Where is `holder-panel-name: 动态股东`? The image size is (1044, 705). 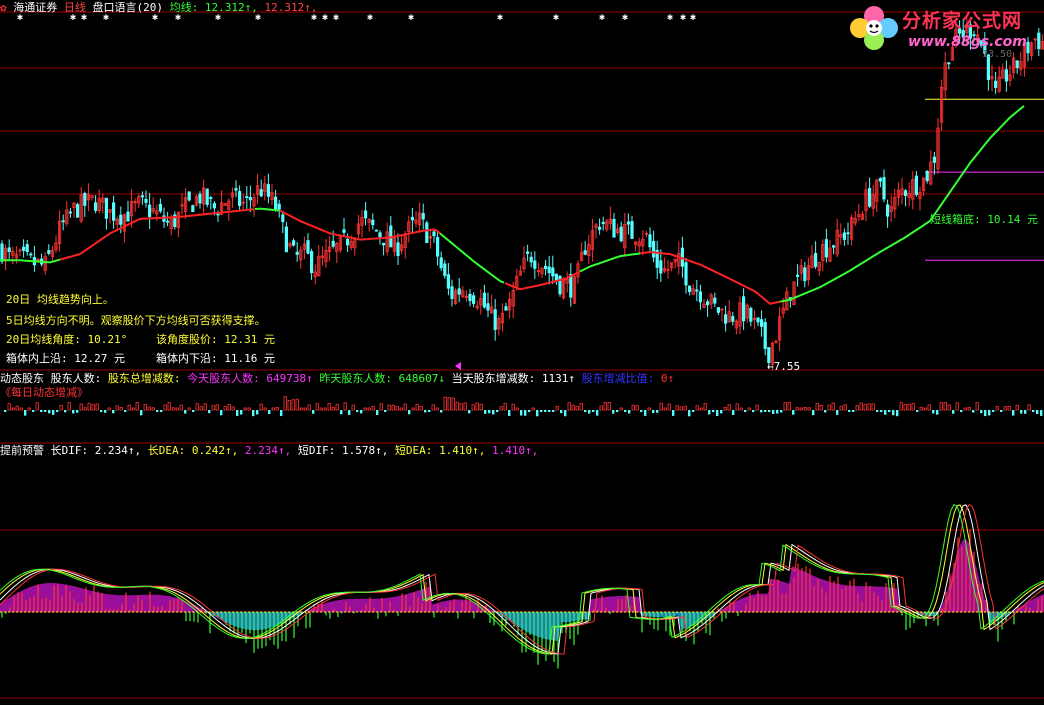 holder-panel-name: 动态股东 is located at coordinates (22, 378).